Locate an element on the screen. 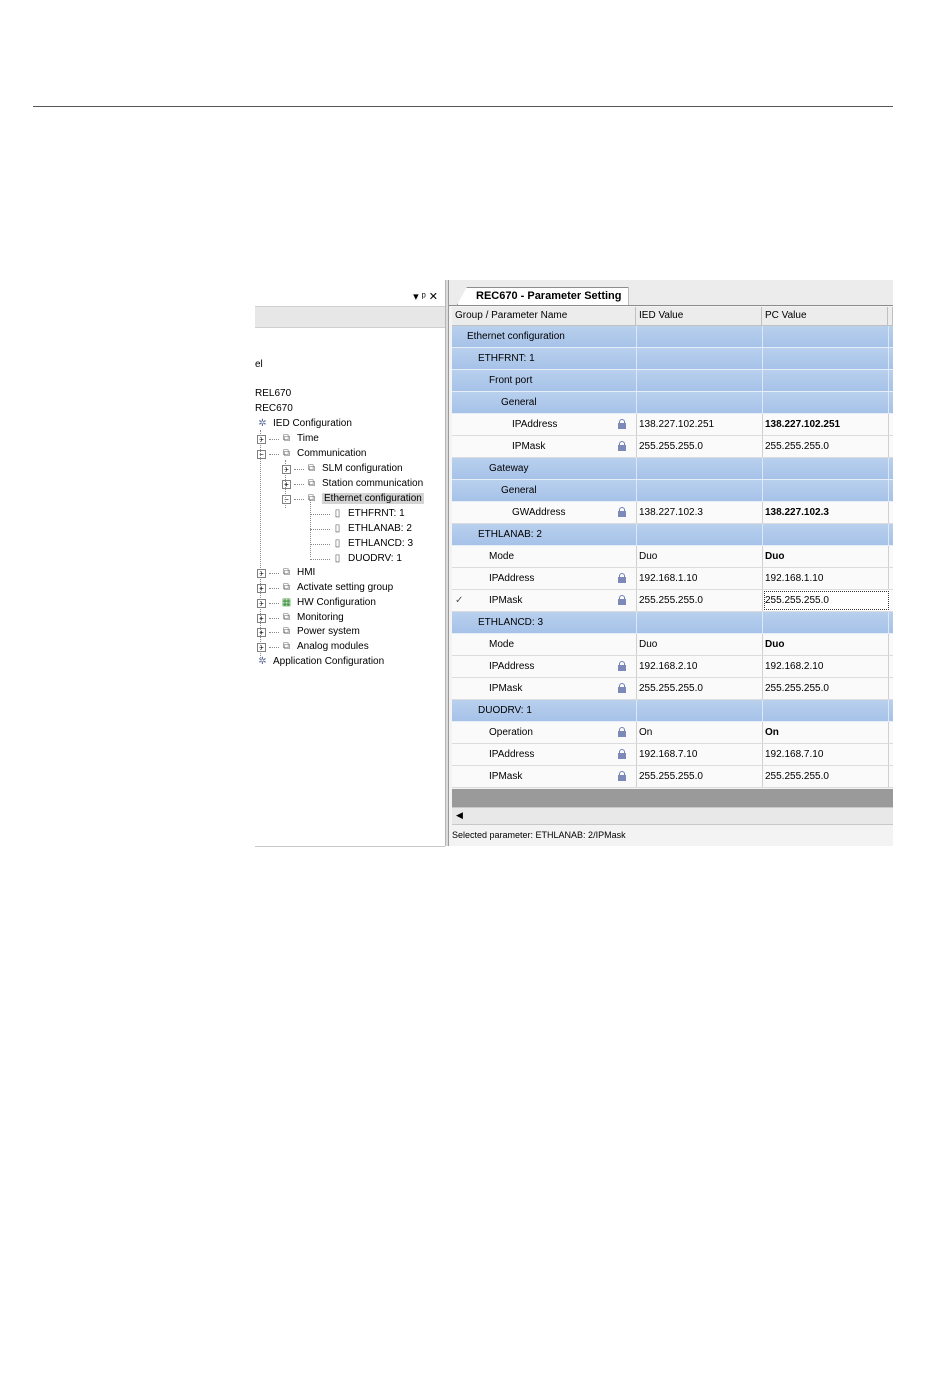 The height and width of the screenshot is (1378, 950). tree-item: ▯ DUODRV: 1 is located at coordinates (367, 559).